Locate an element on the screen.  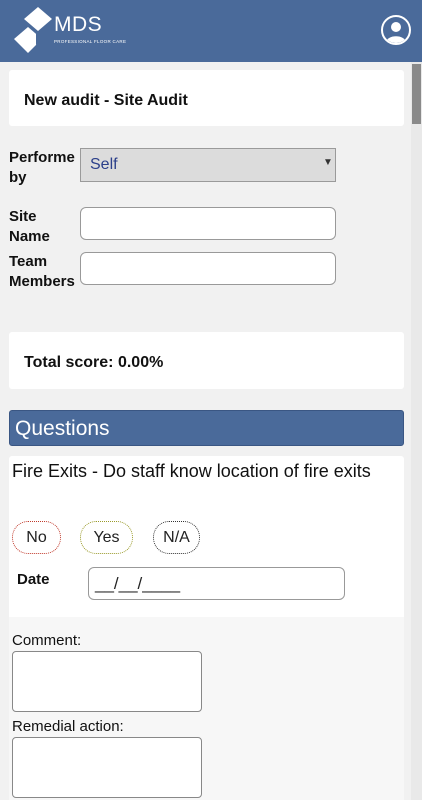
questions-title: Questions is located at coordinates (62, 428).